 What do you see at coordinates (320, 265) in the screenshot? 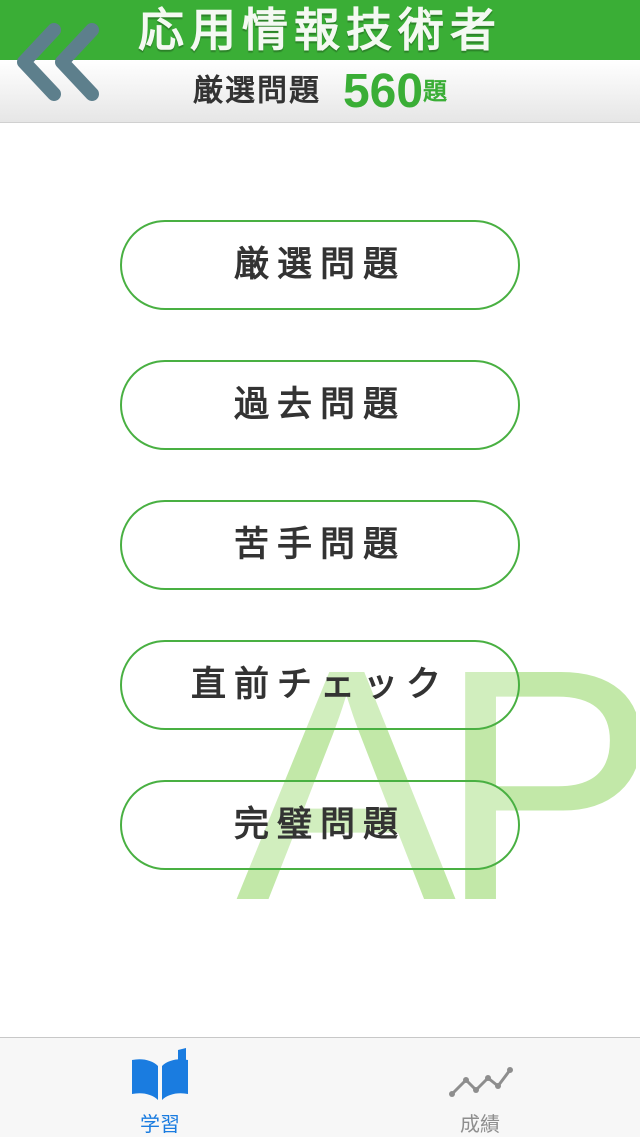
I see `menu-button-selected-questions: 厳選問題` at bounding box center [320, 265].